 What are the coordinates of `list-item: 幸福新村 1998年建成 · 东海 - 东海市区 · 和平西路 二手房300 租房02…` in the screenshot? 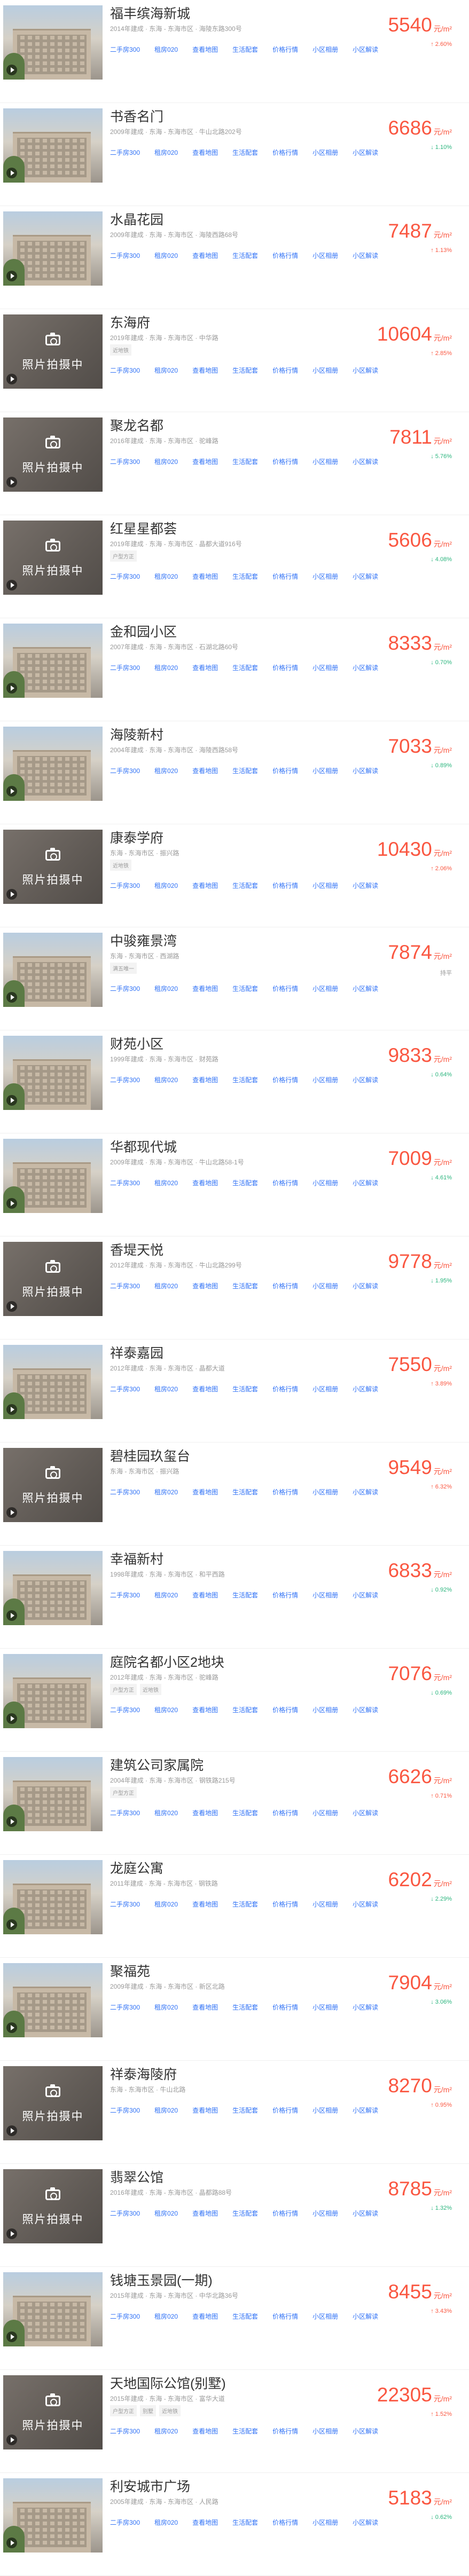 It's located at (234, 1597).